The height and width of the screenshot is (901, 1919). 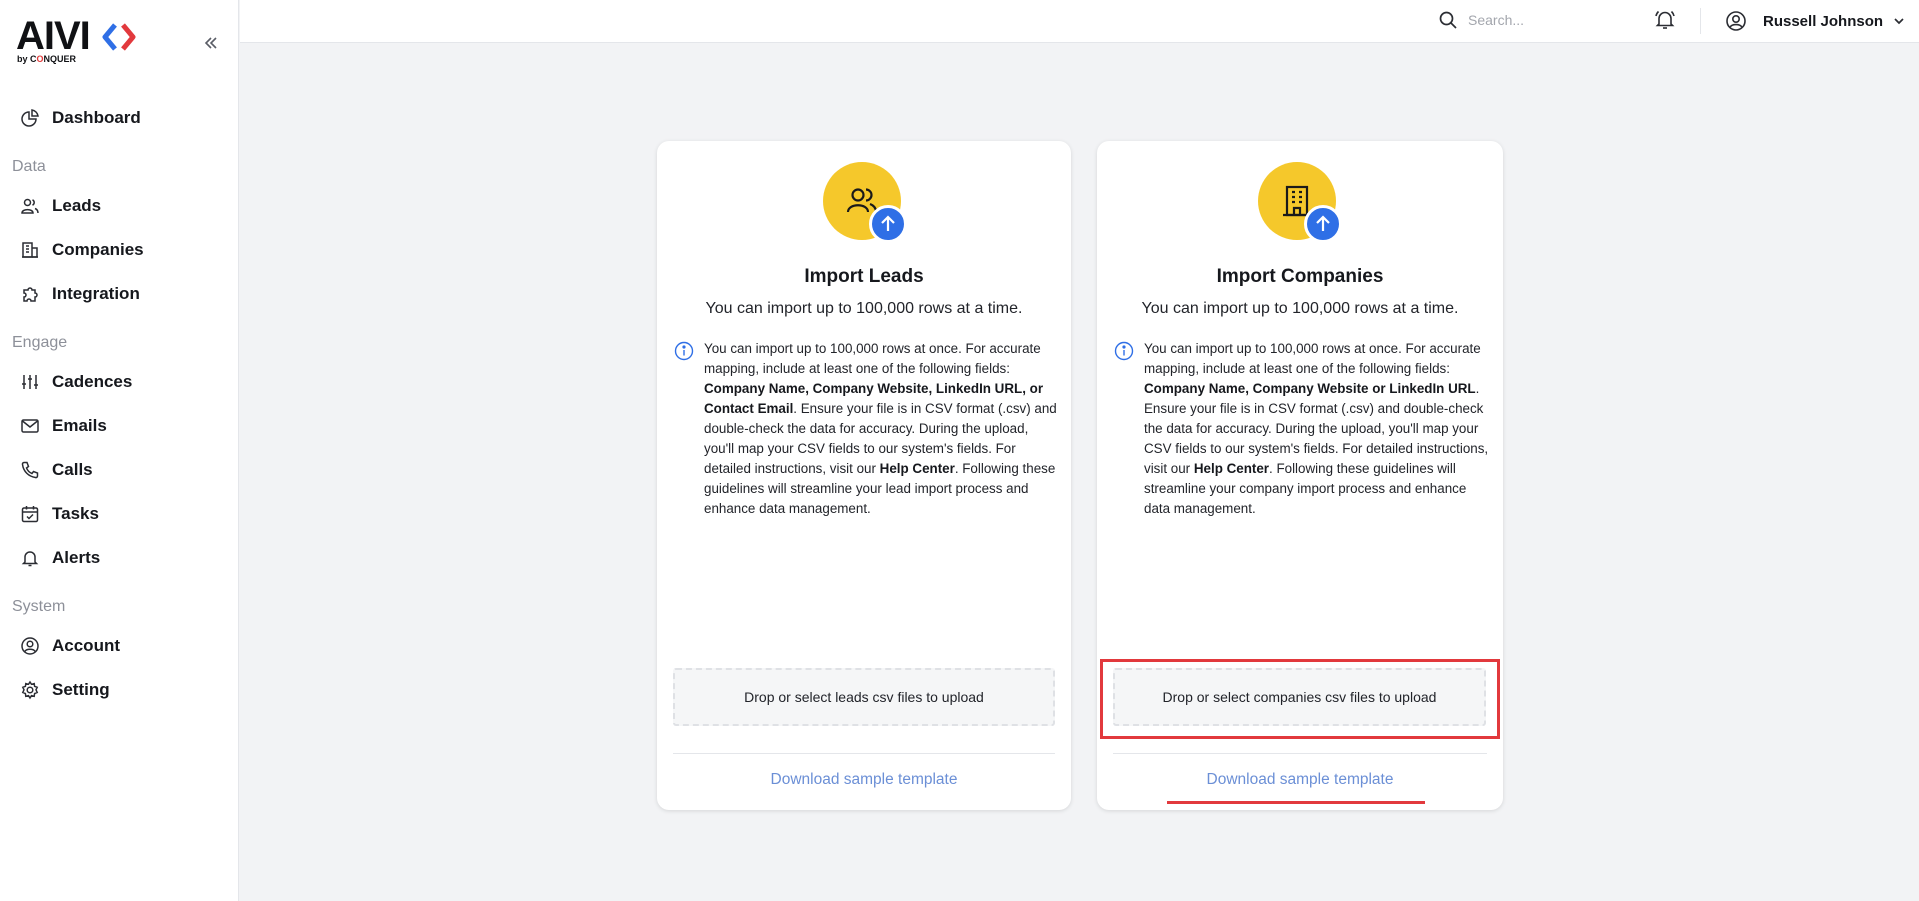 What do you see at coordinates (120, 690) in the screenshot?
I see `sidebar-item-setting: Setting` at bounding box center [120, 690].